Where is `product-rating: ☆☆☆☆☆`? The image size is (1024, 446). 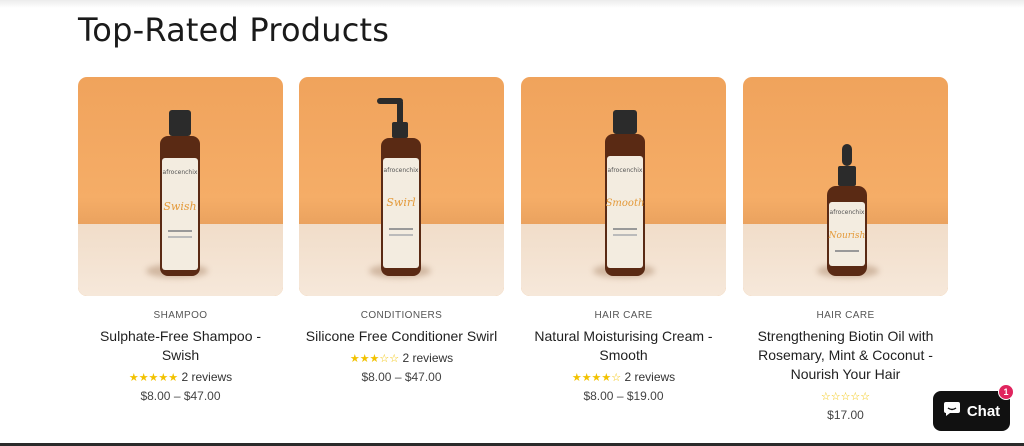
product-rating: ☆☆☆☆☆ is located at coordinates (845, 396).